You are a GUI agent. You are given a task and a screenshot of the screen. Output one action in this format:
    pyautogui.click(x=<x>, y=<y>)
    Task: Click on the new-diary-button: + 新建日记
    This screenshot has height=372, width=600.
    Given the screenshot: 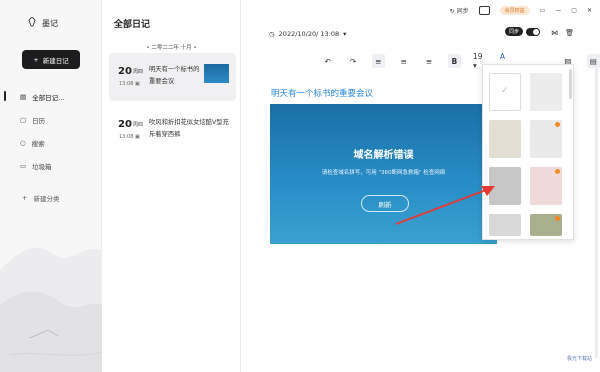 What is the action you would take?
    pyautogui.click(x=51, y=59)
    